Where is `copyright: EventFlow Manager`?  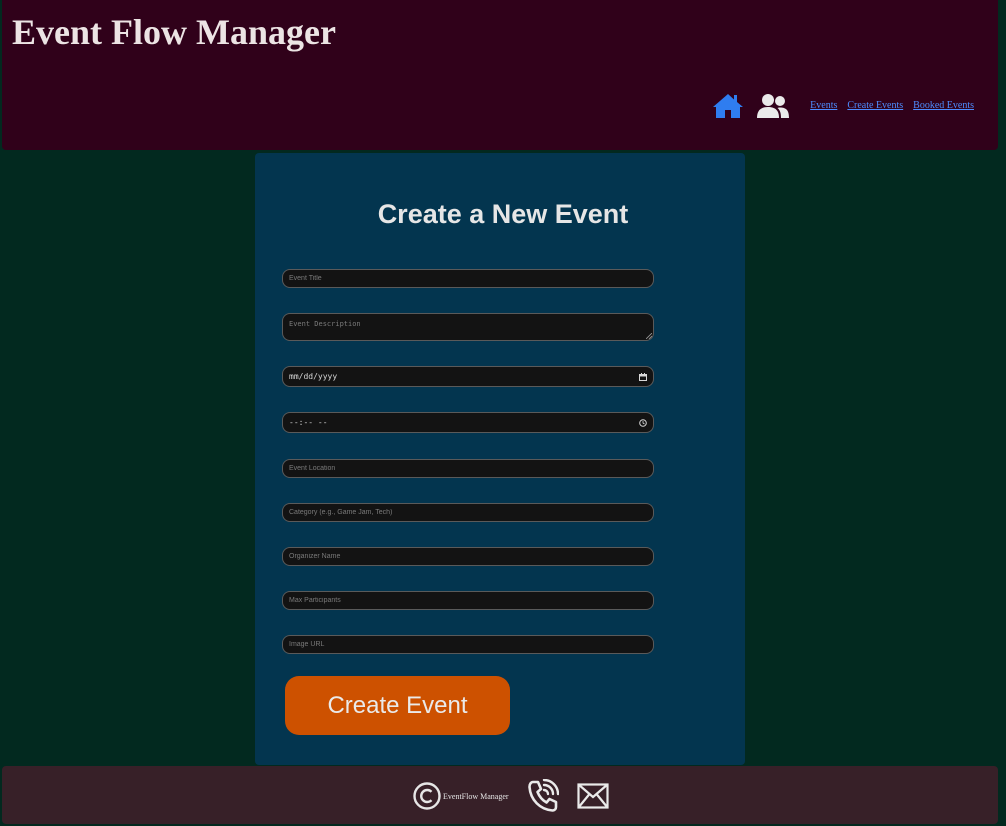
copyright: EventFlow Manager is located at coordinates (460, 796).